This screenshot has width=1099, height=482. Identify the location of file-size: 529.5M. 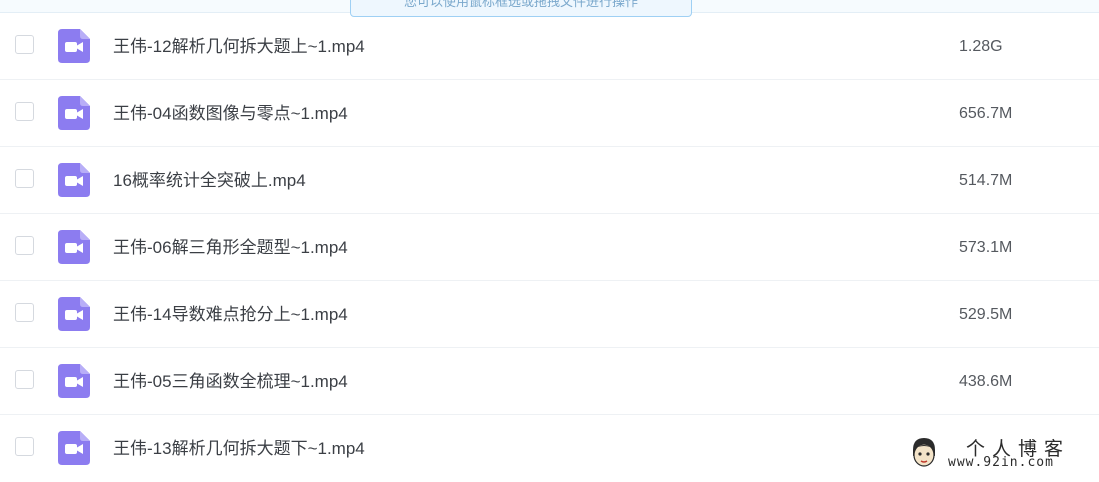
(986, 314).